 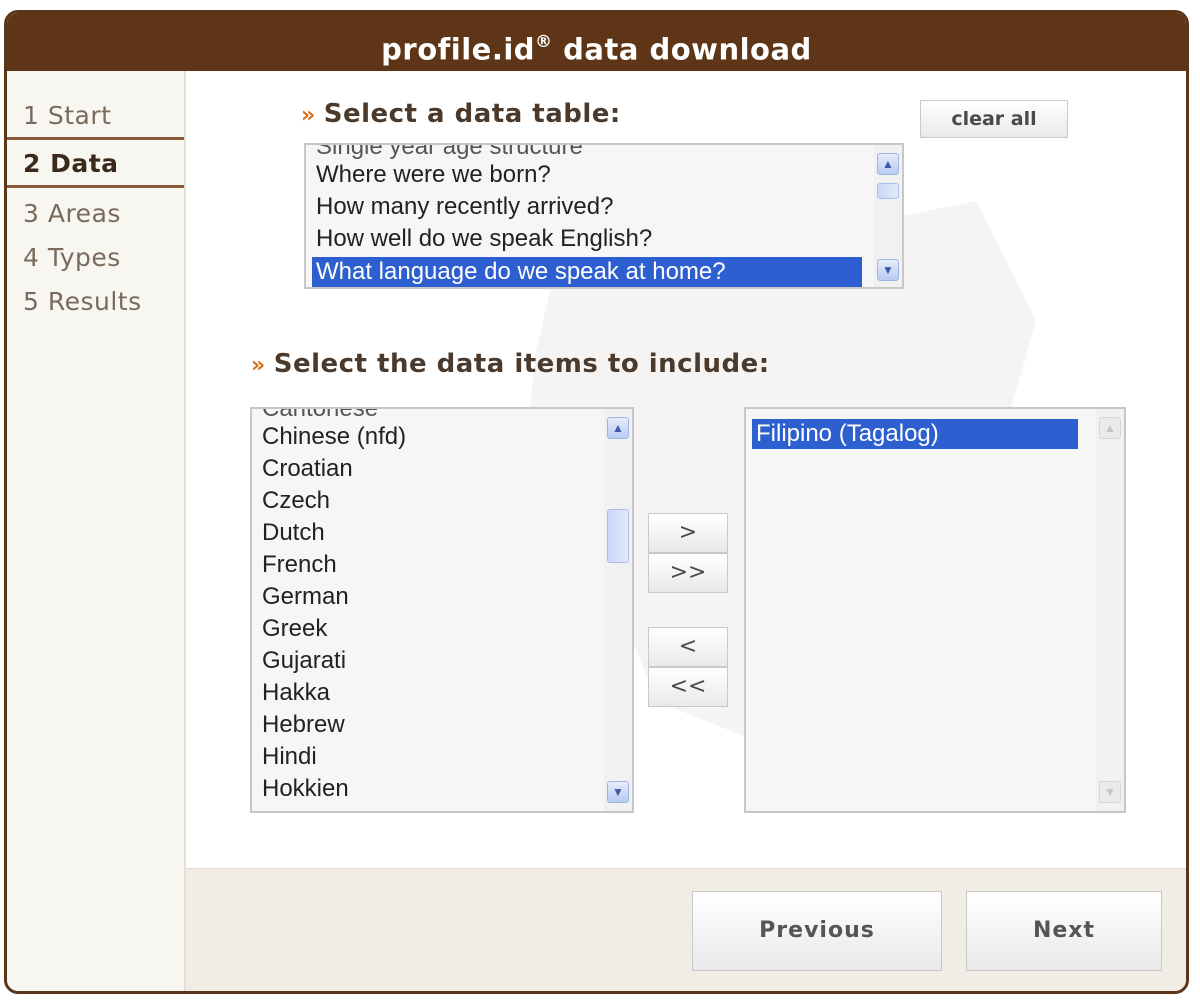 I want to click on step-start: 1 Start, so click(x=67, y=115).